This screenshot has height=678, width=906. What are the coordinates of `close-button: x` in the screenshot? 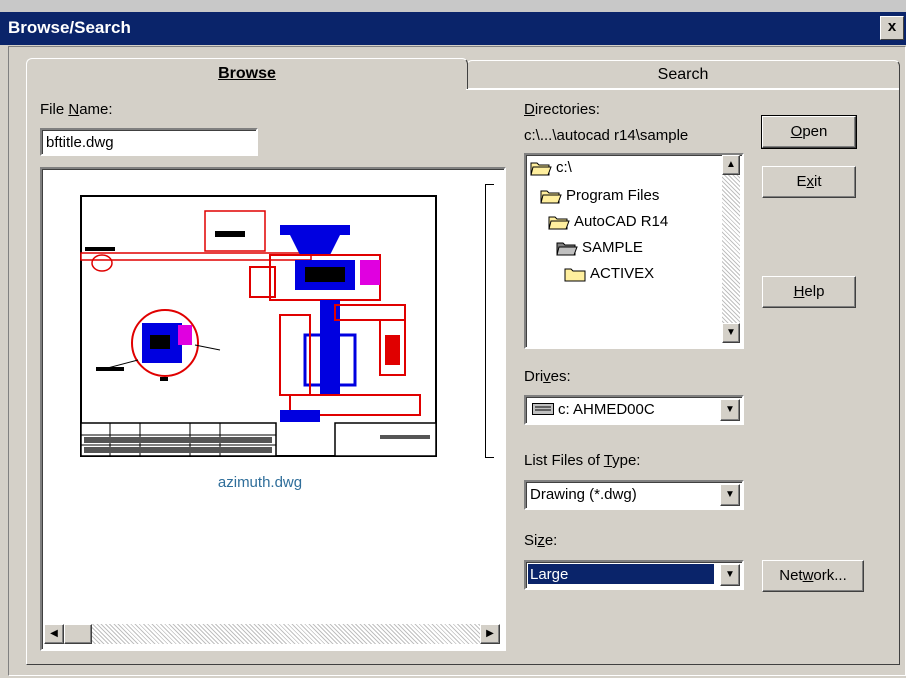 It's located at (892, 28).